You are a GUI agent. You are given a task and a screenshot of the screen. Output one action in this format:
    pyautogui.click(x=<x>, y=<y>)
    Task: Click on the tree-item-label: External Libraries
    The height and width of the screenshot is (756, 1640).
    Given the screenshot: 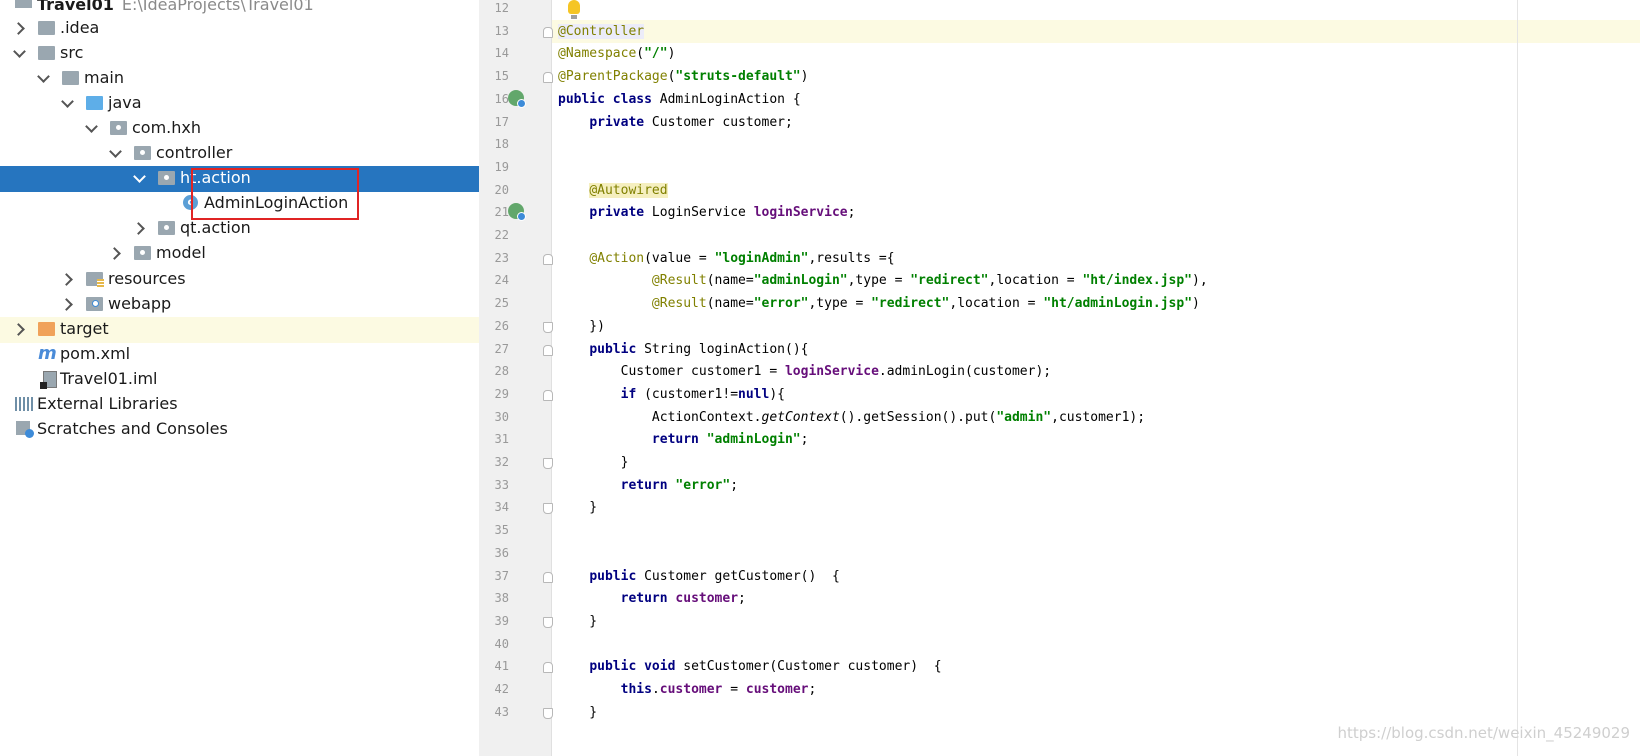 What is the action you would take?
    pyautogui.click(x=107, y=403)
    